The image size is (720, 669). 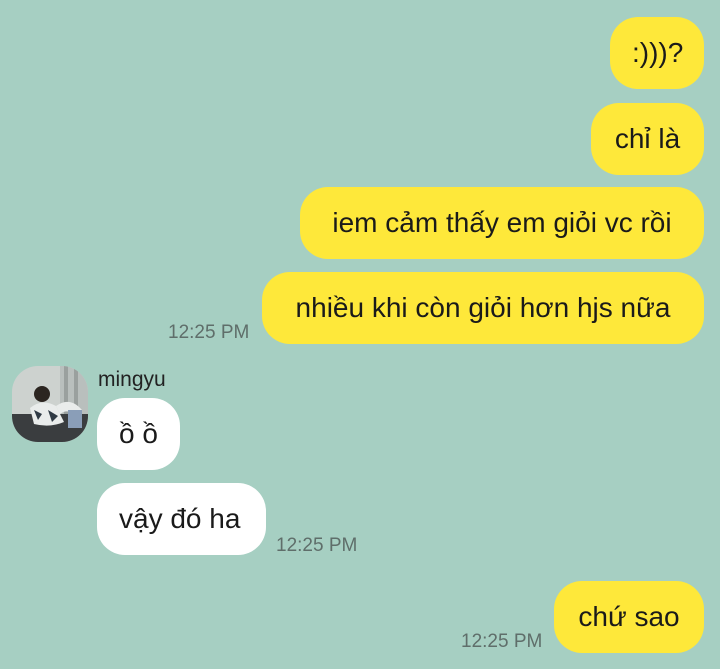 I want to click on sender-name: mingyu, so click(x=132, y=379).